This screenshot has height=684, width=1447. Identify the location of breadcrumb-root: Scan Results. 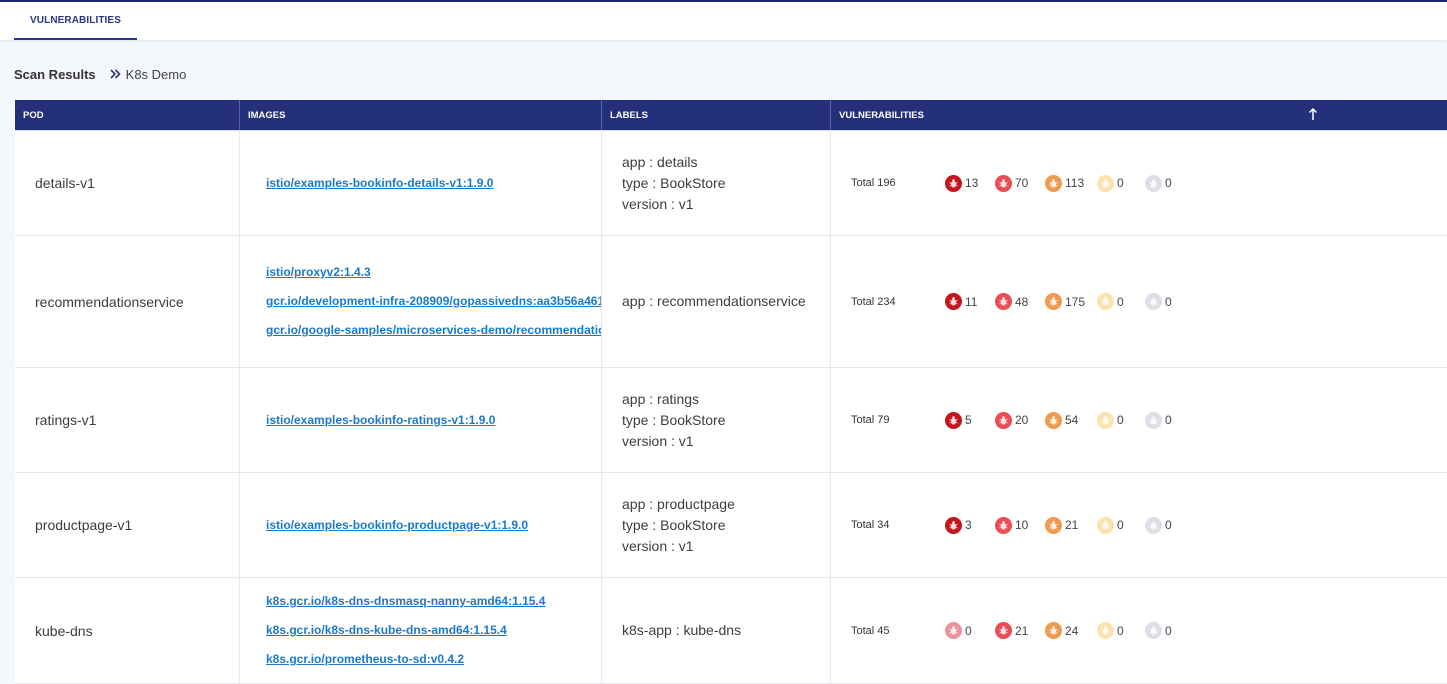
(55, 74).